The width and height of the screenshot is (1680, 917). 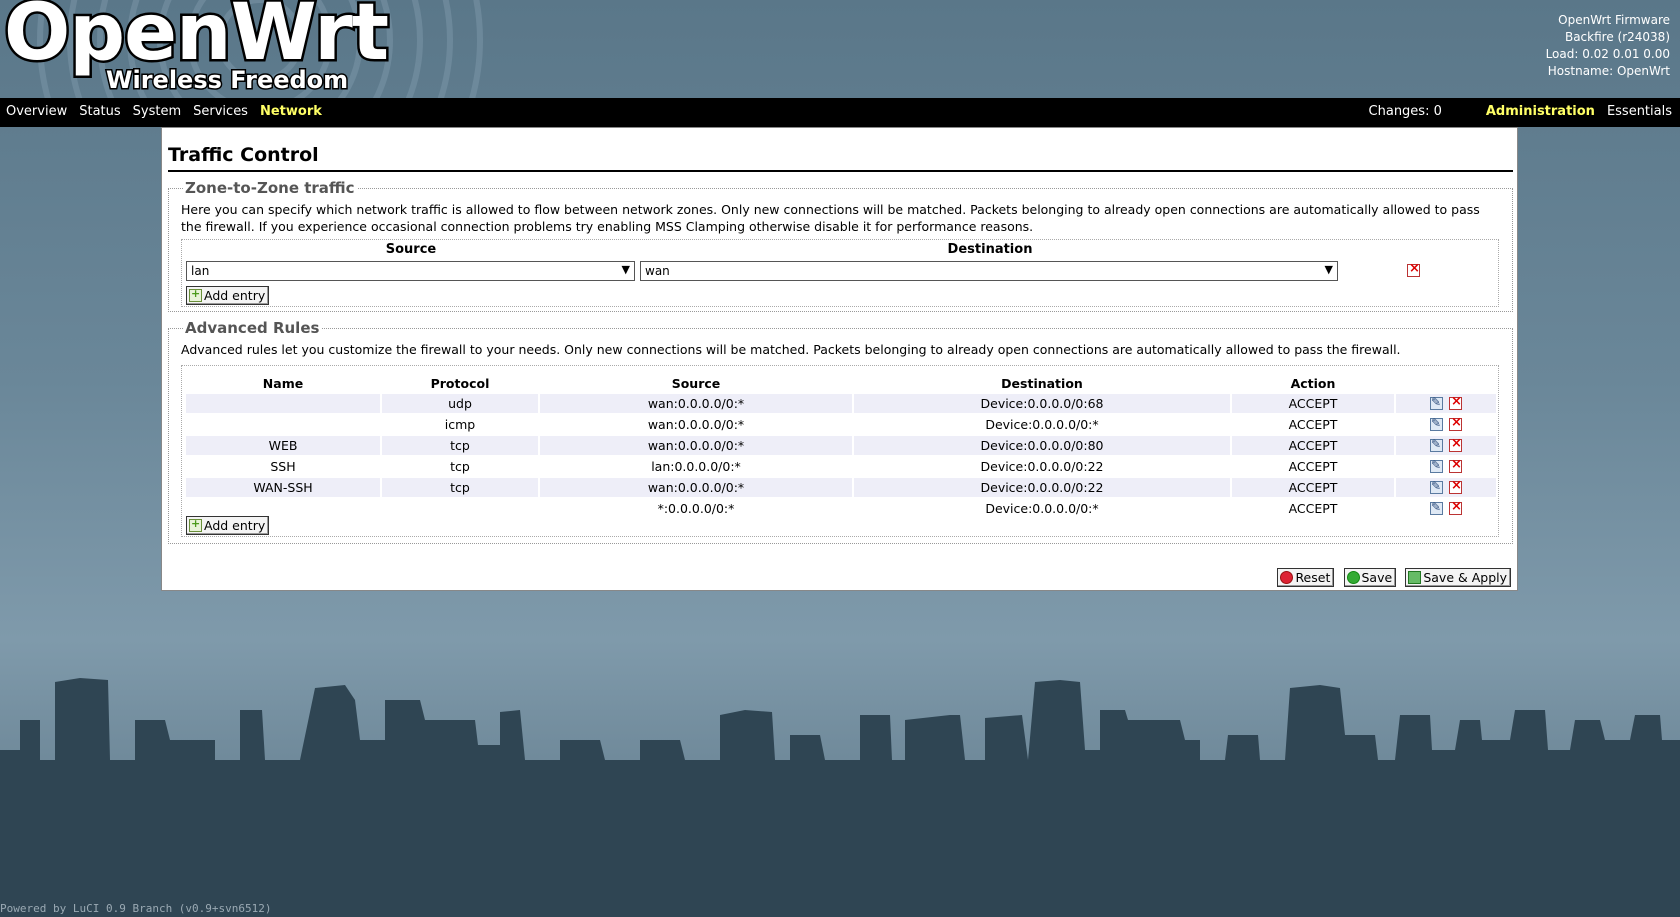 What do you see at coordinates (1415, 577) in the screenshot?
I see `apply-icon` at bounding box center [1415, 577].